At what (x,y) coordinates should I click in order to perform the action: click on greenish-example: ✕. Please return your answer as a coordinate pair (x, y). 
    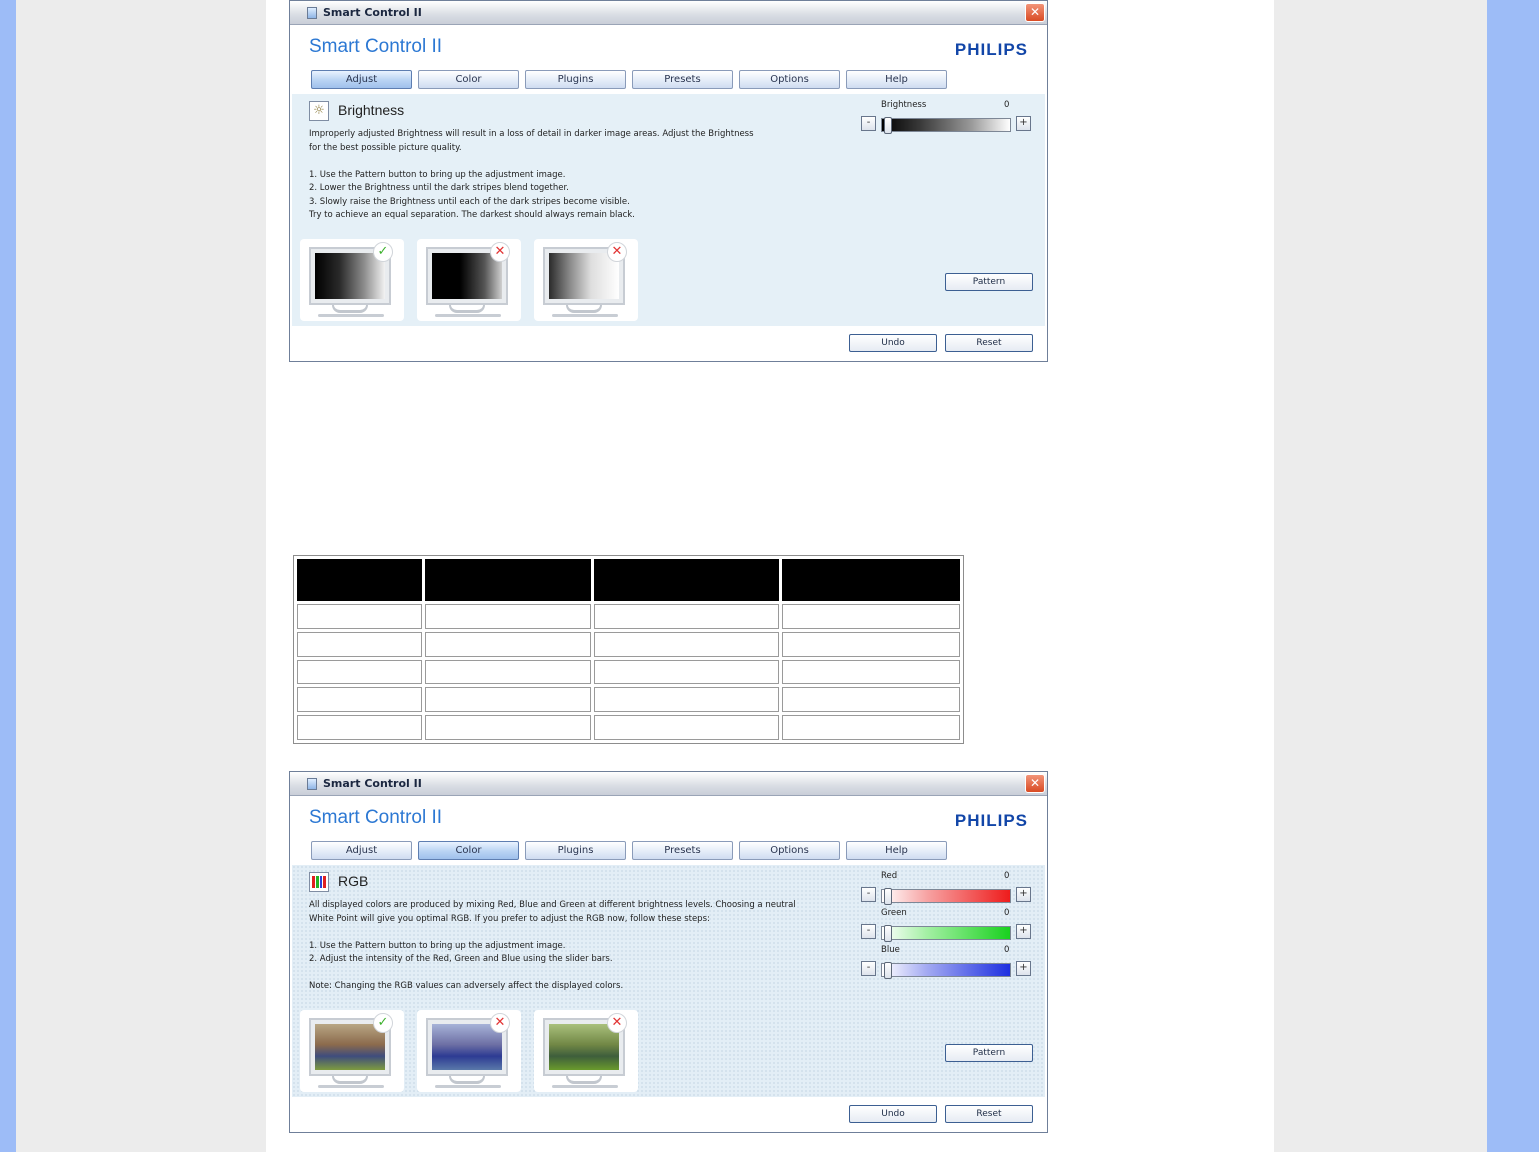
    Looking at the image, I should click on (586, 1051).